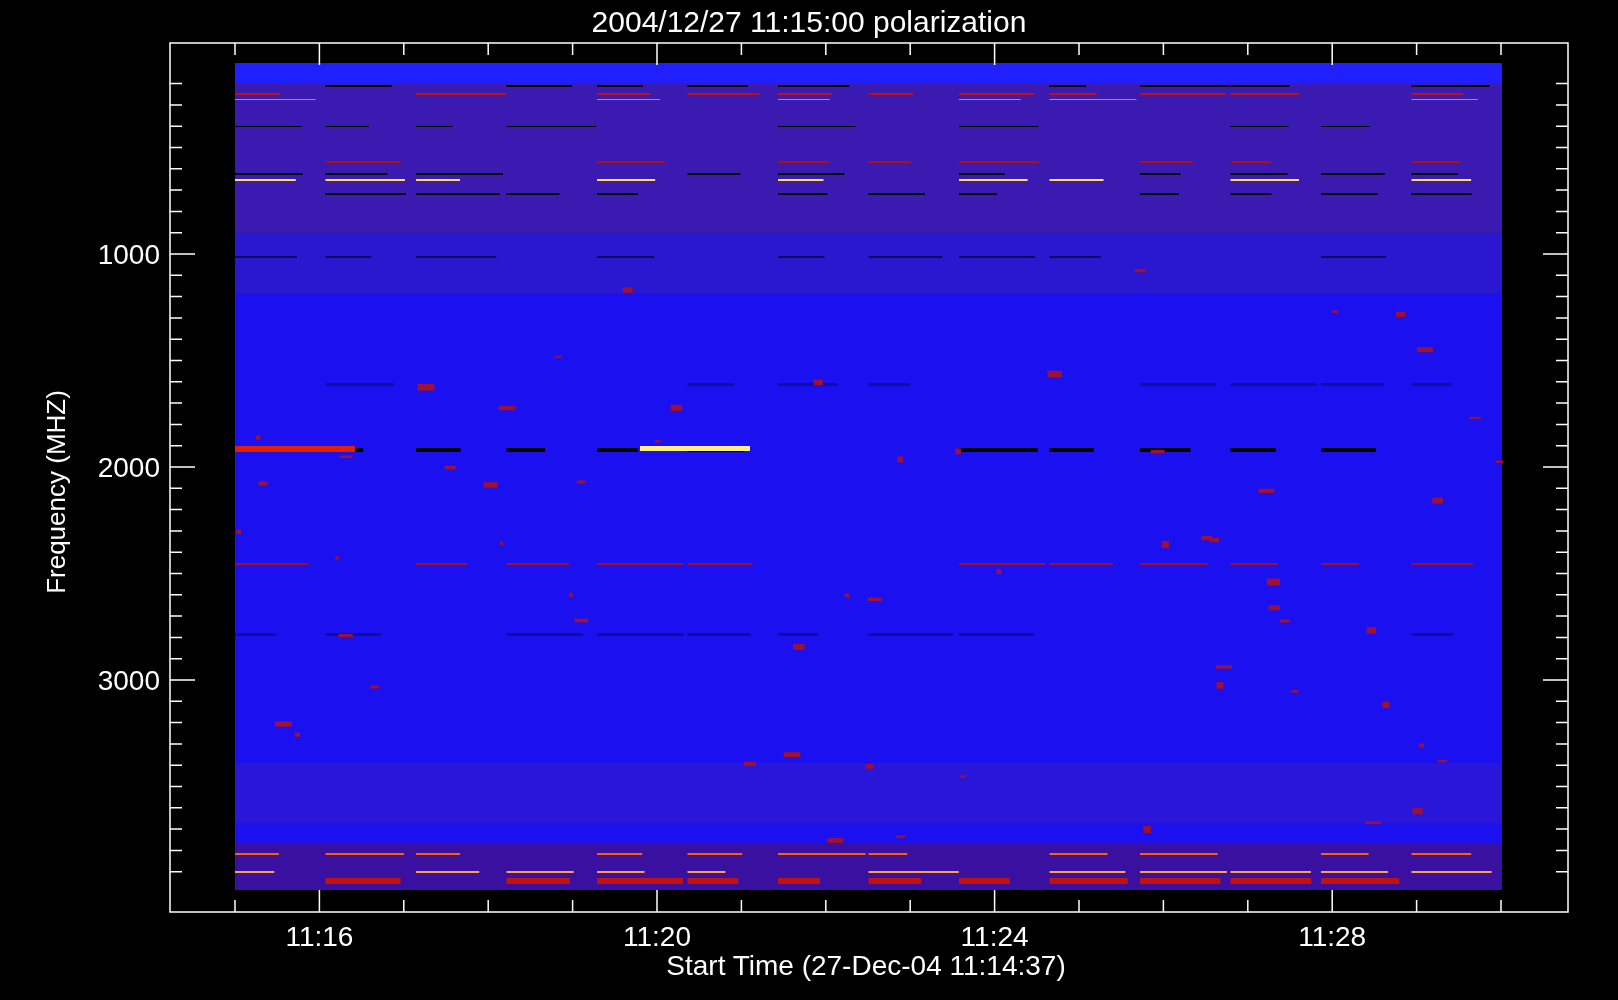  Describe the element at coordinates (994, 936) in the screenshot. I see `x-tick-label: 11:24` at that location.